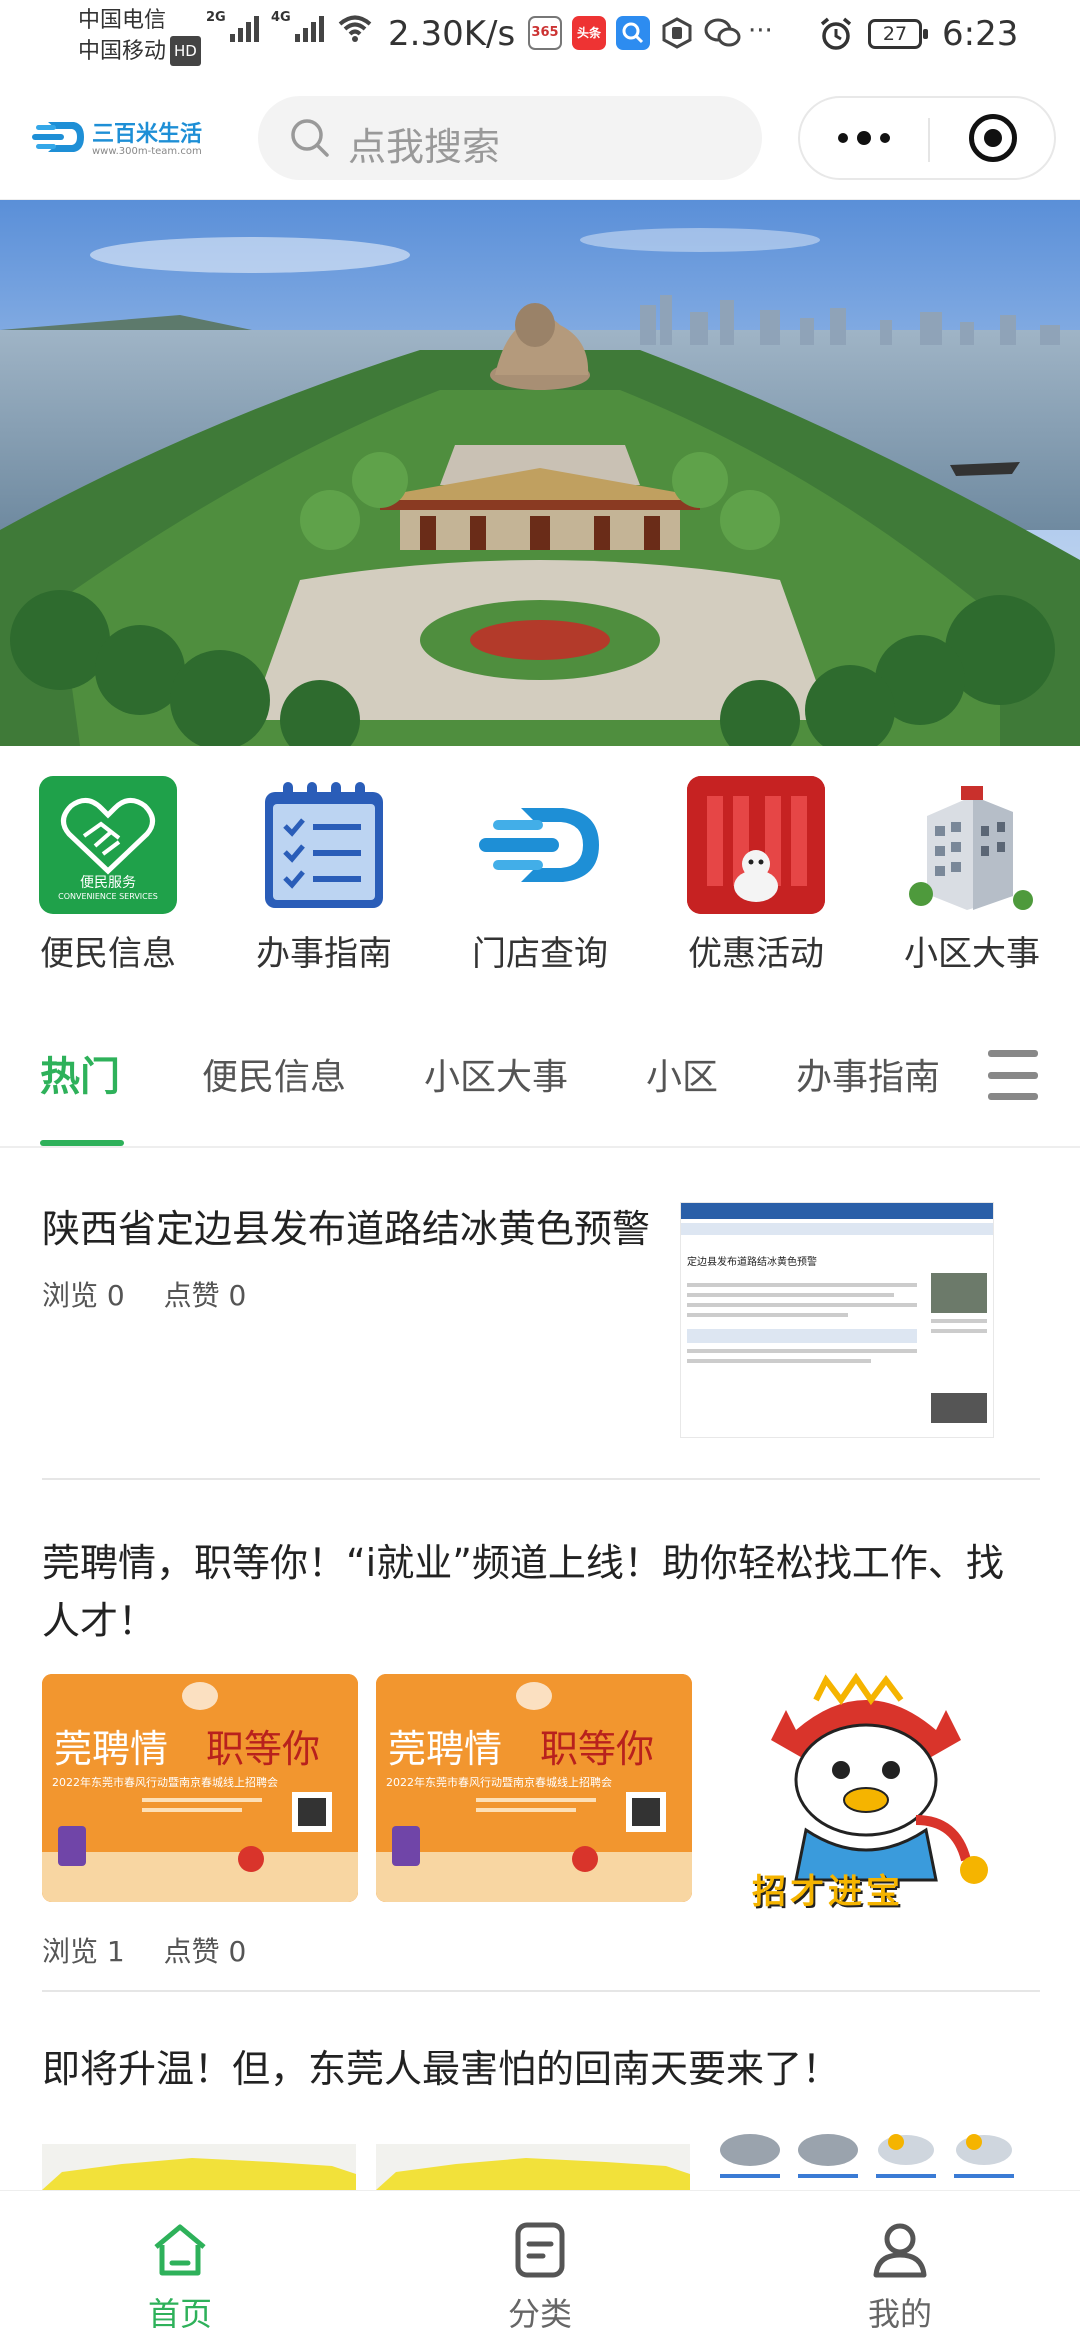  What do you see at coordinates (324, 954) in the screenshot?
I see `quick-nav-label: 办事指南` at bounding box center [324, 954].